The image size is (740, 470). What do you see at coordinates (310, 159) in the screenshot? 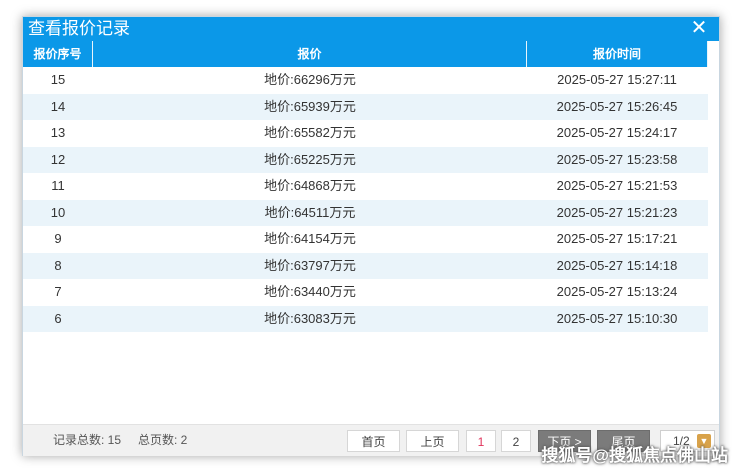
I see `cell-price: 地价:65225万元` at bounding box center [310, 159].